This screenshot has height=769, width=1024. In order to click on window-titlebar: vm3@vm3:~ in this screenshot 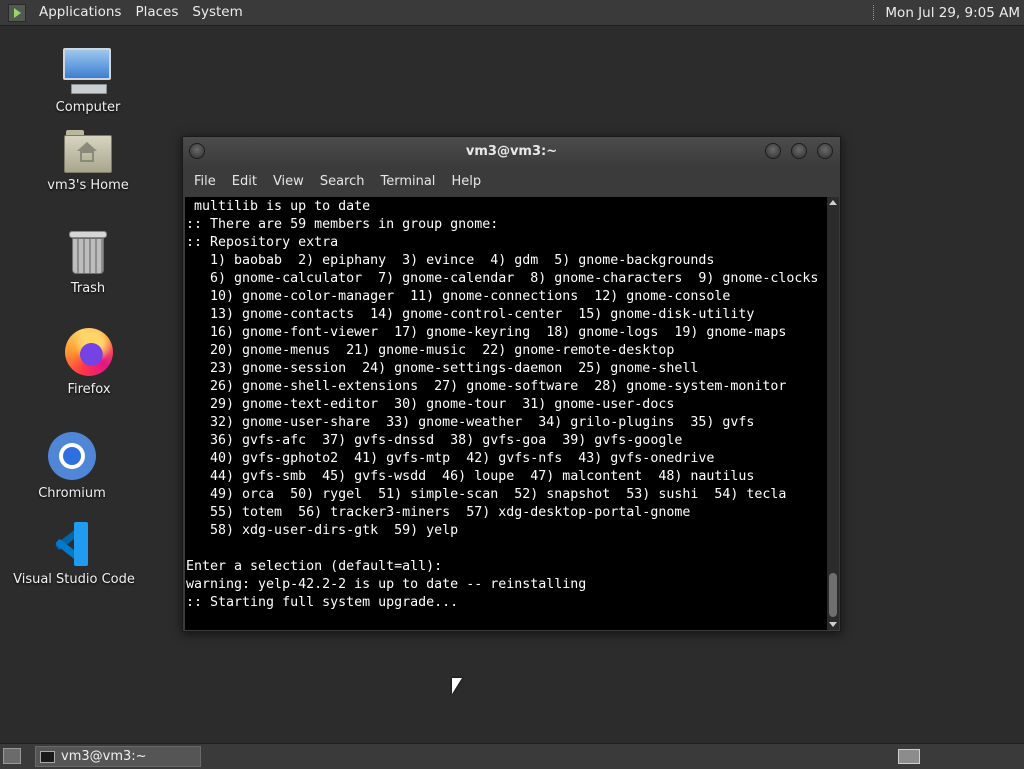, I will do `click(511, 152)`.